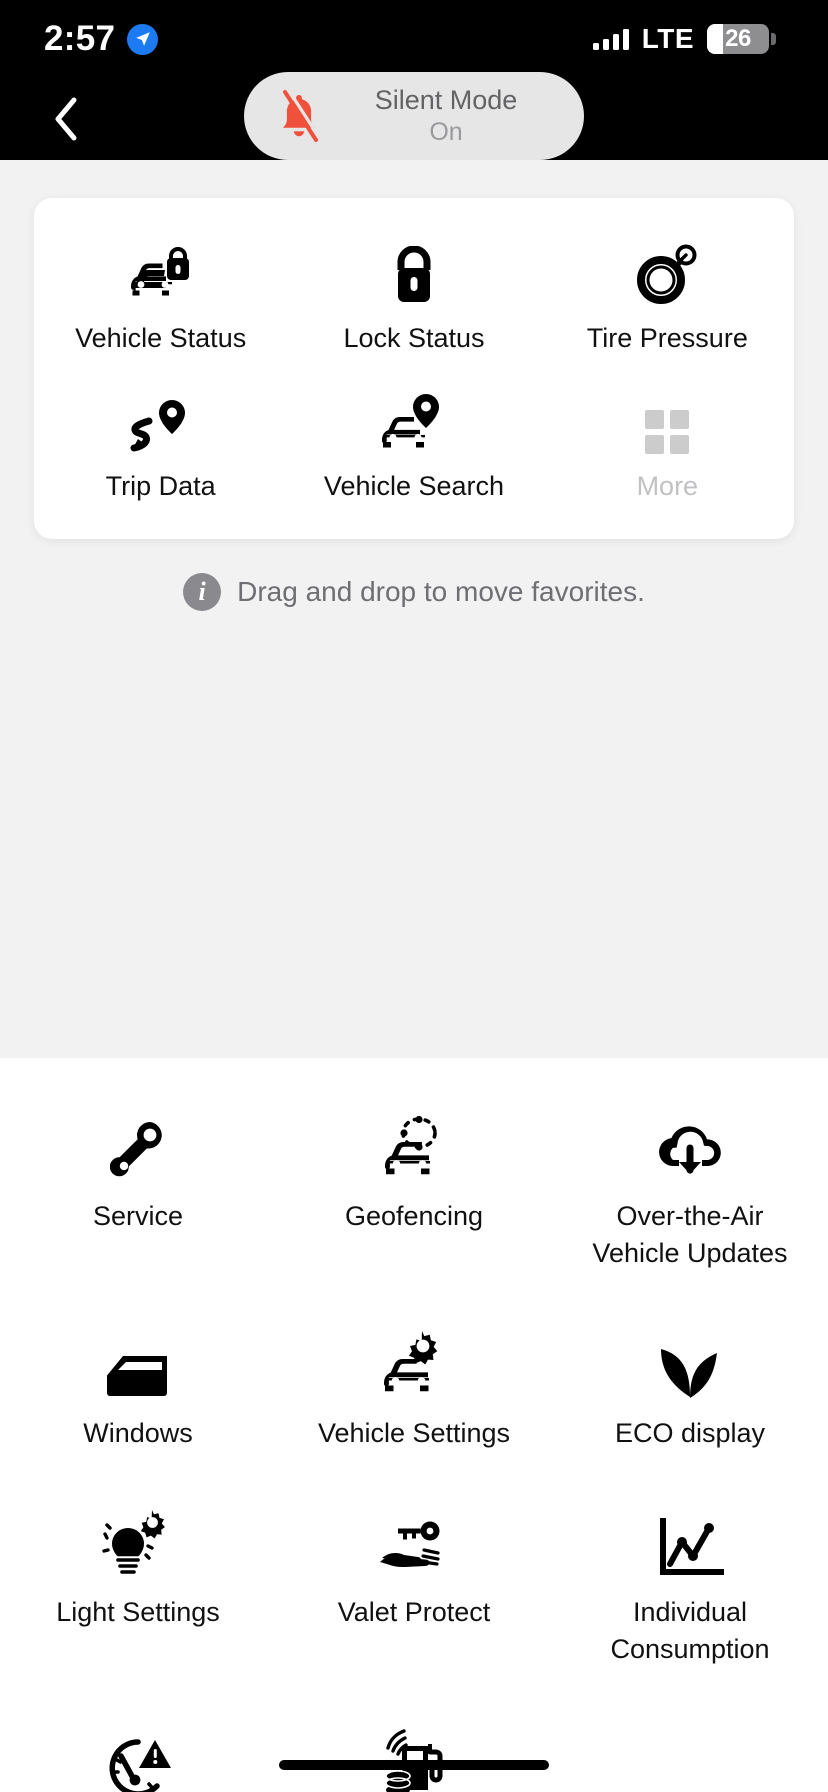  I want to click on feature-fuel-and-pay: Fuel & Pay, so click(414, 1742).